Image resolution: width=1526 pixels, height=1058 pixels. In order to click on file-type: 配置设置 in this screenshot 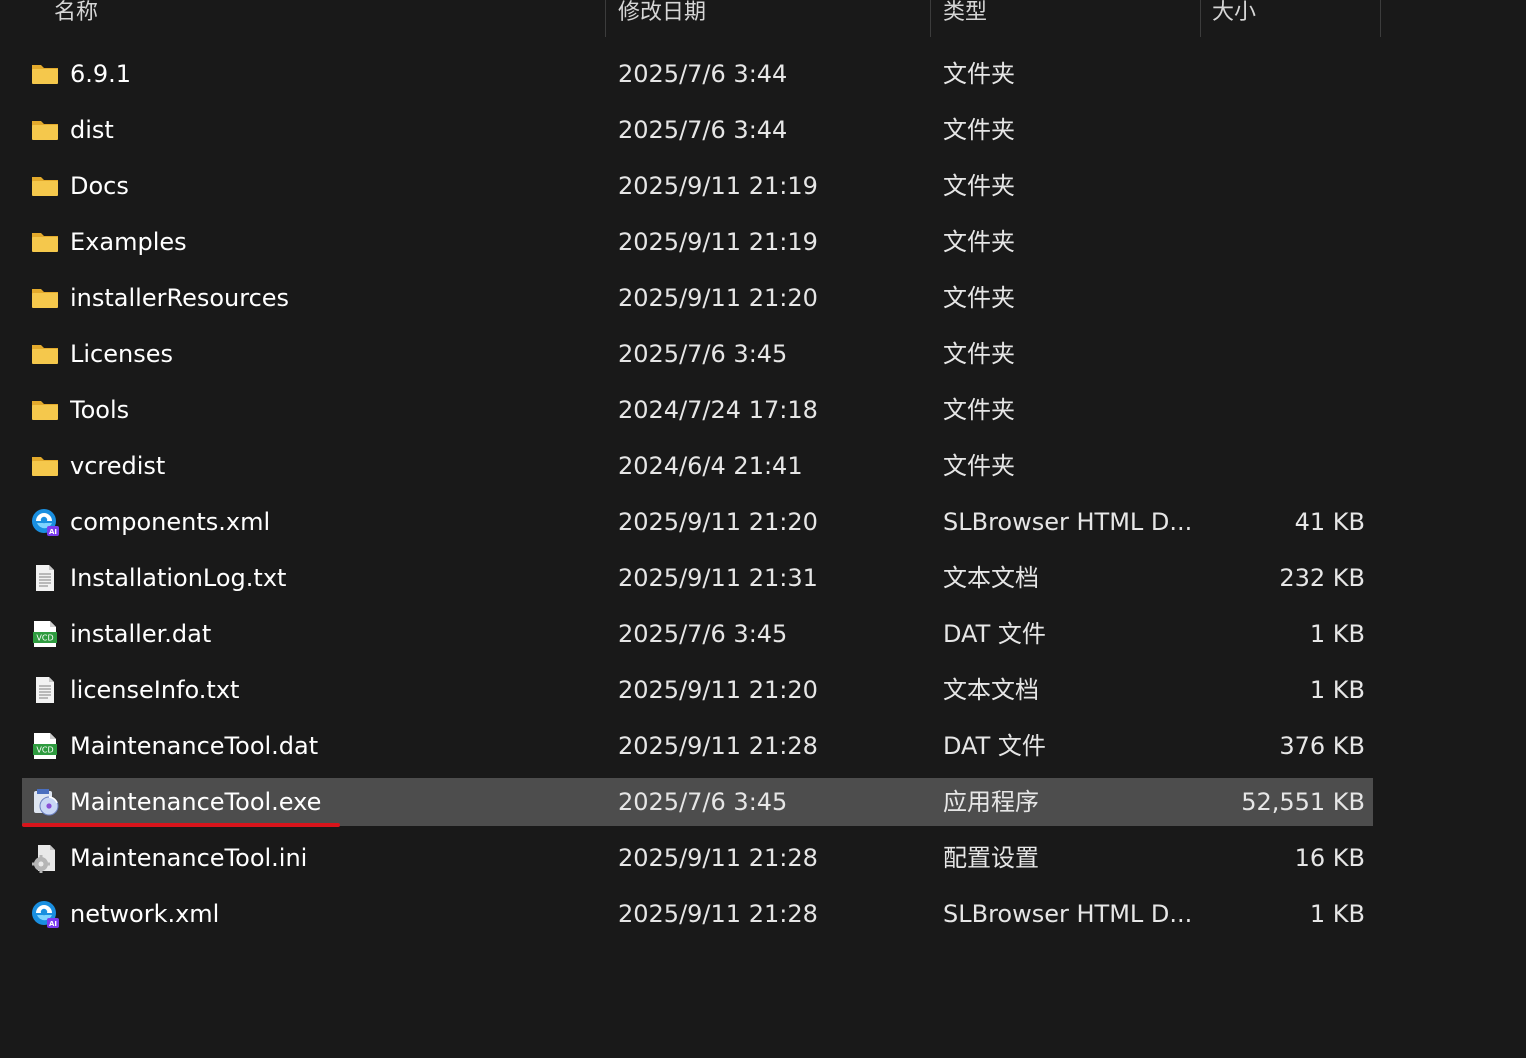, I will do `click(991, 858)`.